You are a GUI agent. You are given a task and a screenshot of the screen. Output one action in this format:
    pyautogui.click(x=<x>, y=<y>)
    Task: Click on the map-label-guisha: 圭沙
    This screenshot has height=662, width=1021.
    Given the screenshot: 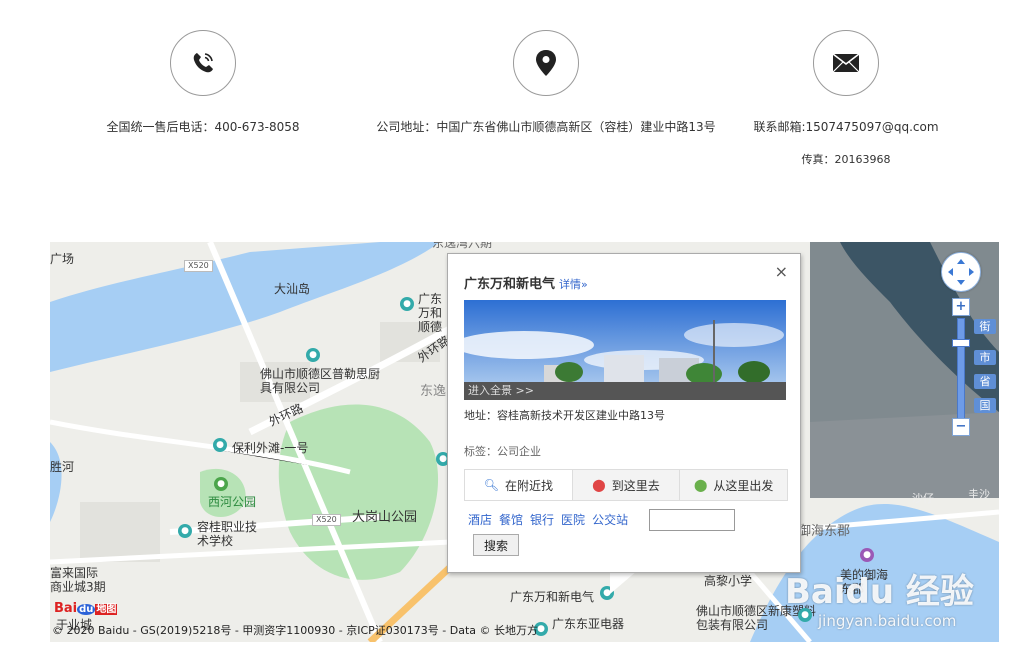 What is the action you would take?
    pyautogui.click(x=979, y=494)
    